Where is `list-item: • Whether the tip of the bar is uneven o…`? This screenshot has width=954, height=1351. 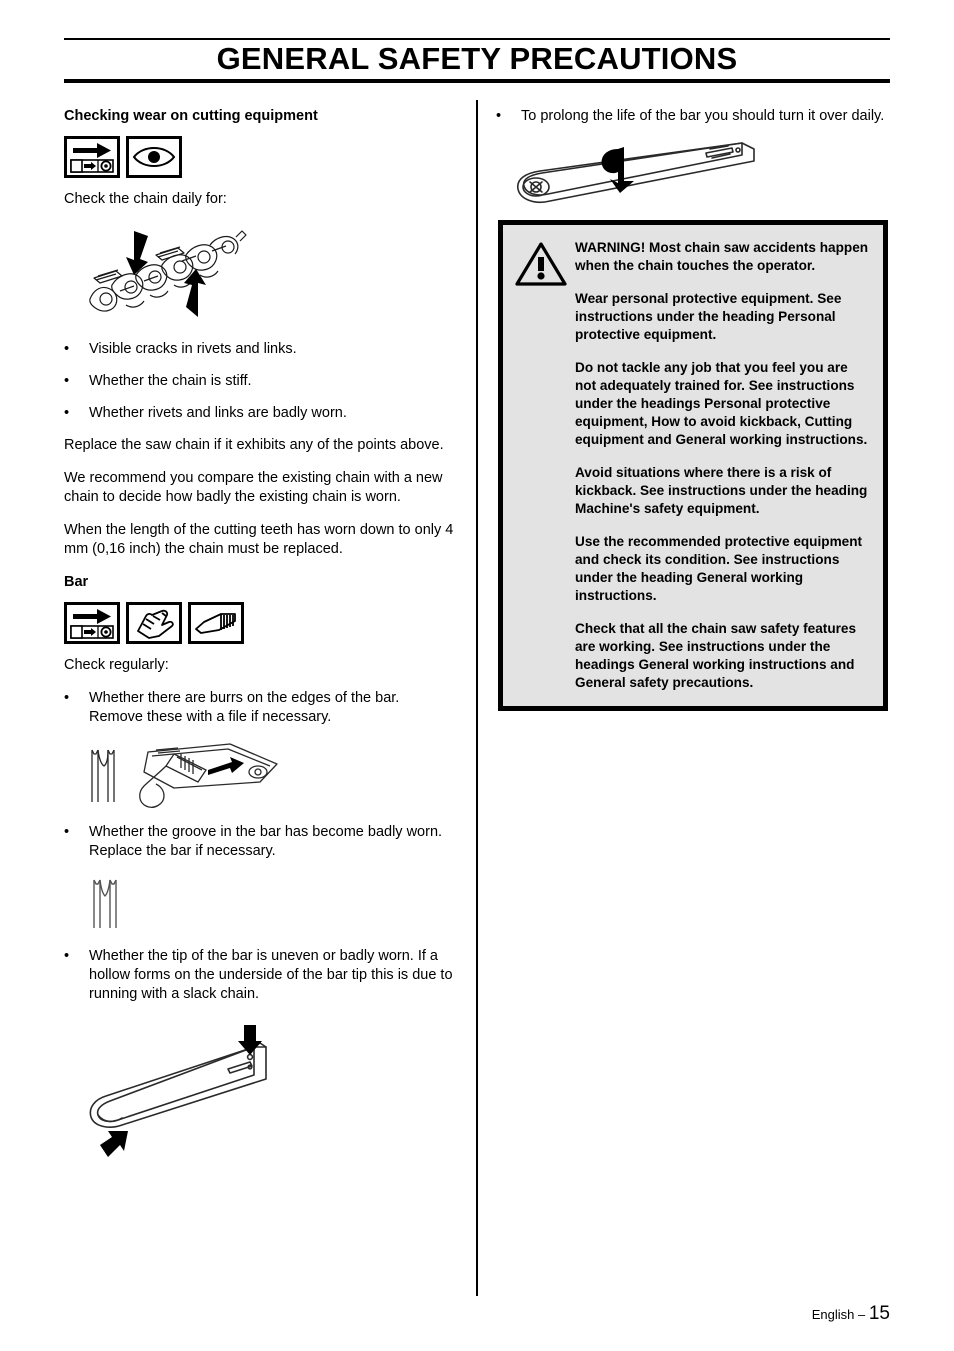 list-item: • Whether the tip of the bar is uneven o… is located at coordinates (259, 975).